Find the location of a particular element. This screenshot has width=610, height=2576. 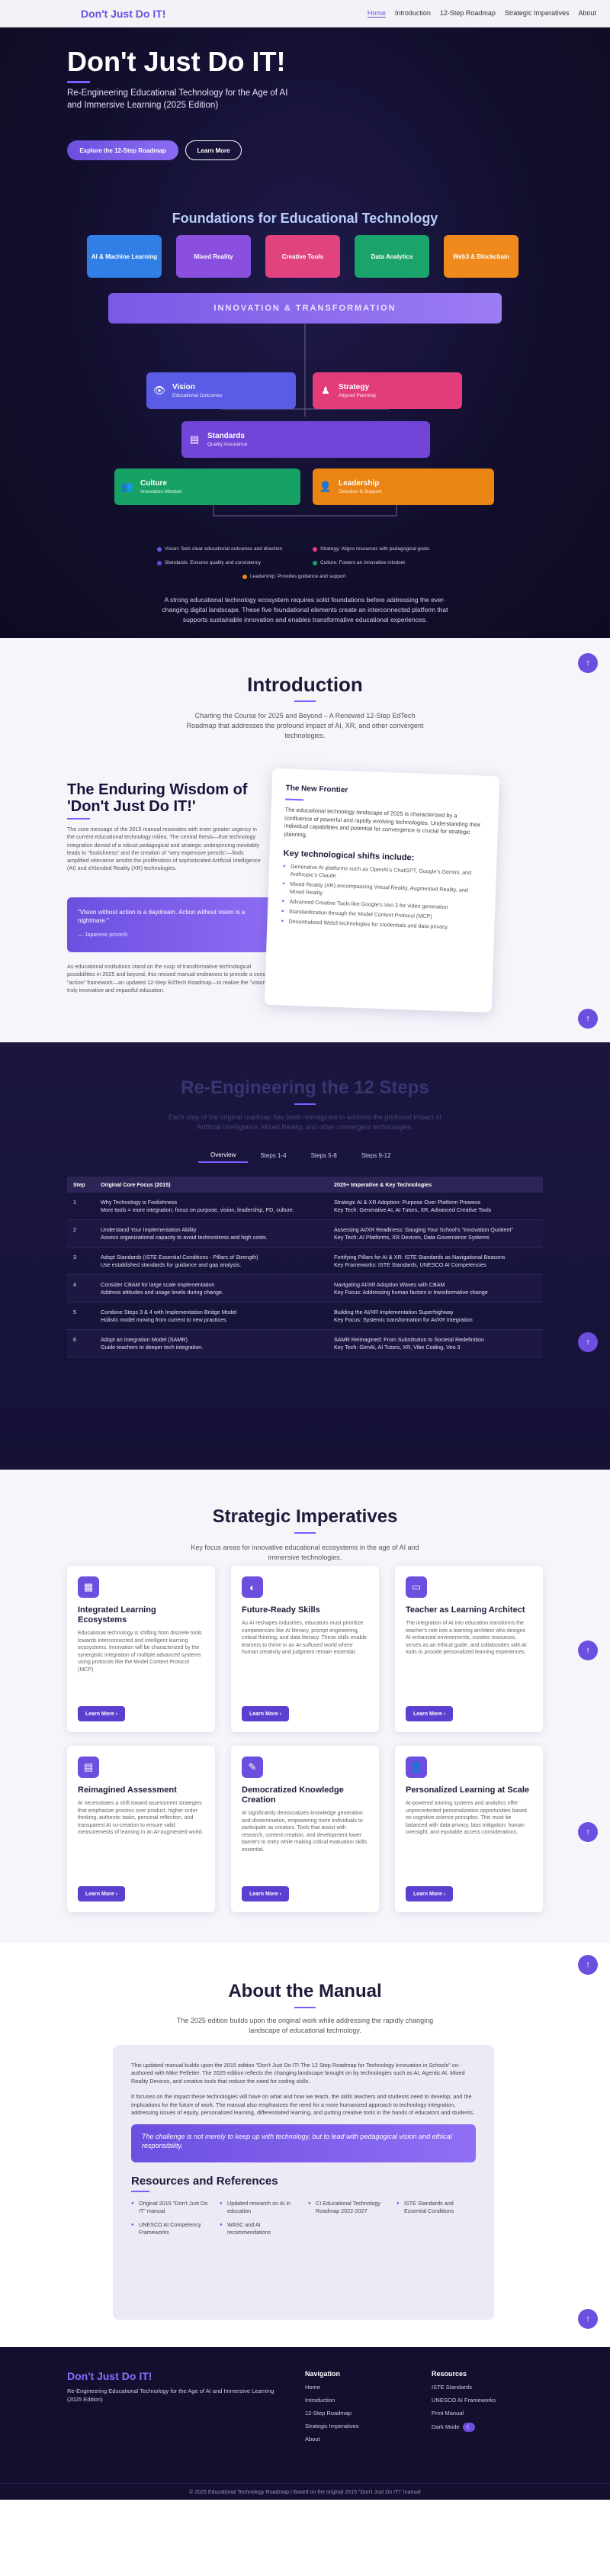

standards-sub: Quality Assurance is located at coordinates (227, 444).